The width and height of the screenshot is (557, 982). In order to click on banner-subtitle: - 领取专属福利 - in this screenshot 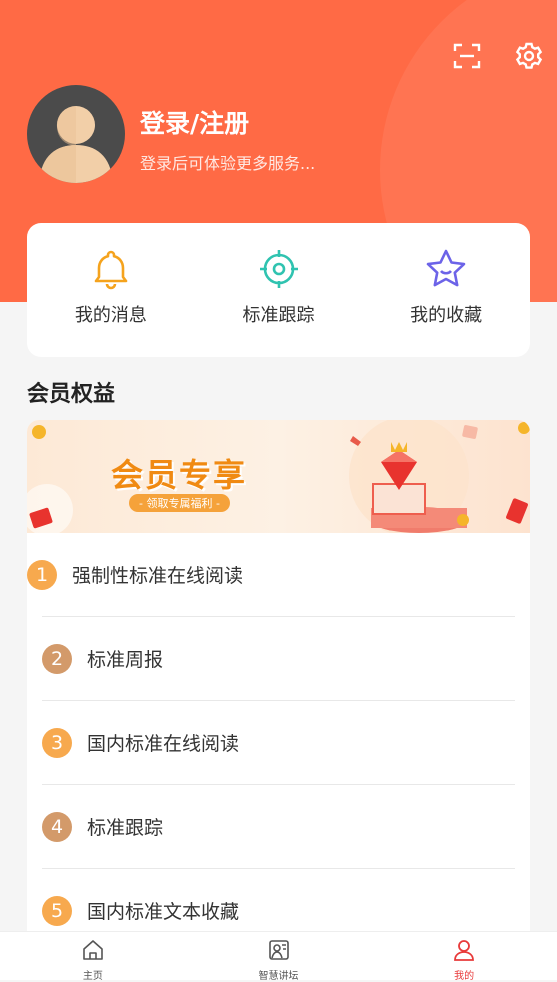, I will do `click(179, 503)`.